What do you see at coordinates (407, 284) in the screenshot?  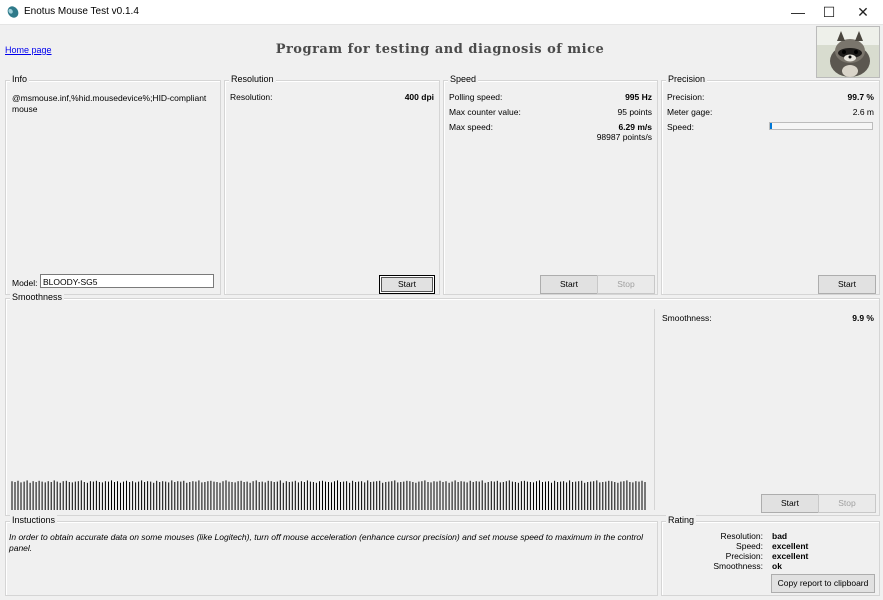 I see `resolution-start-button: Start` at bounding box center [407, 284].